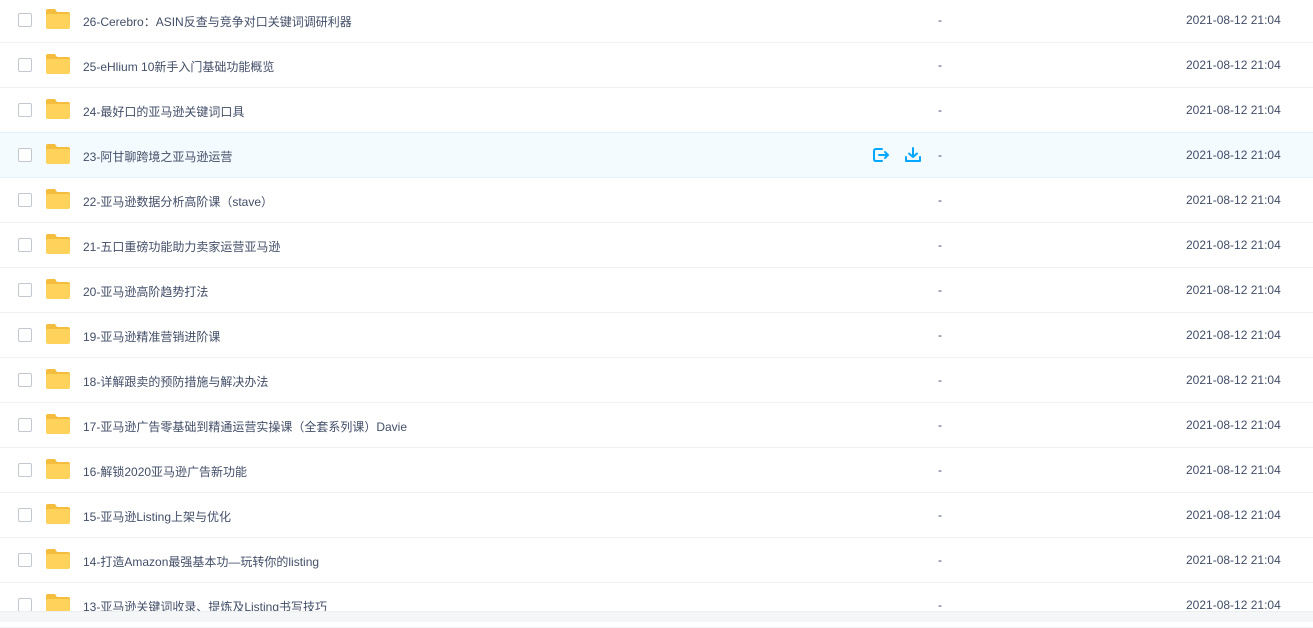  What do you see at coordinates (656, 380) in the screenshot?
I see `table-row: 18-详解跟卖的预防措施与解决办法 - 2021-08-12 21:04` at bounding box center [656, 380].